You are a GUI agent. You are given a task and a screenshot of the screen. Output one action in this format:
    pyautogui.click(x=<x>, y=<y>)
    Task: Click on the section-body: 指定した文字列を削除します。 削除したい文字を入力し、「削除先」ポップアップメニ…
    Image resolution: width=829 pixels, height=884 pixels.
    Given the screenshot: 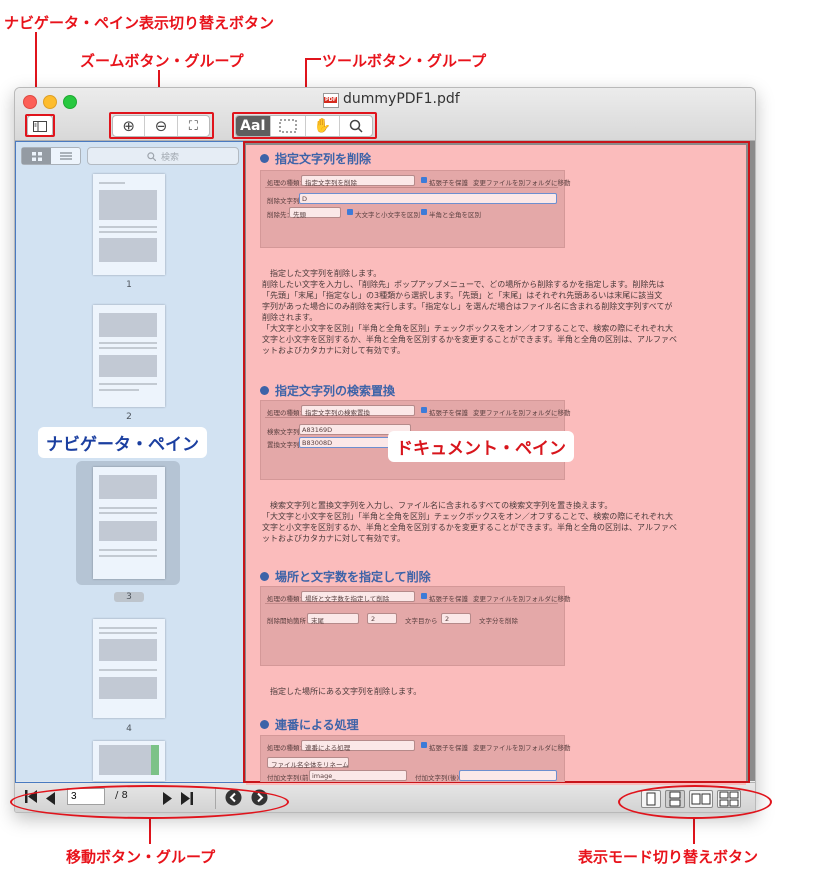 What is the action you would take?
    pyautogui.click(x=501, y=312)
    